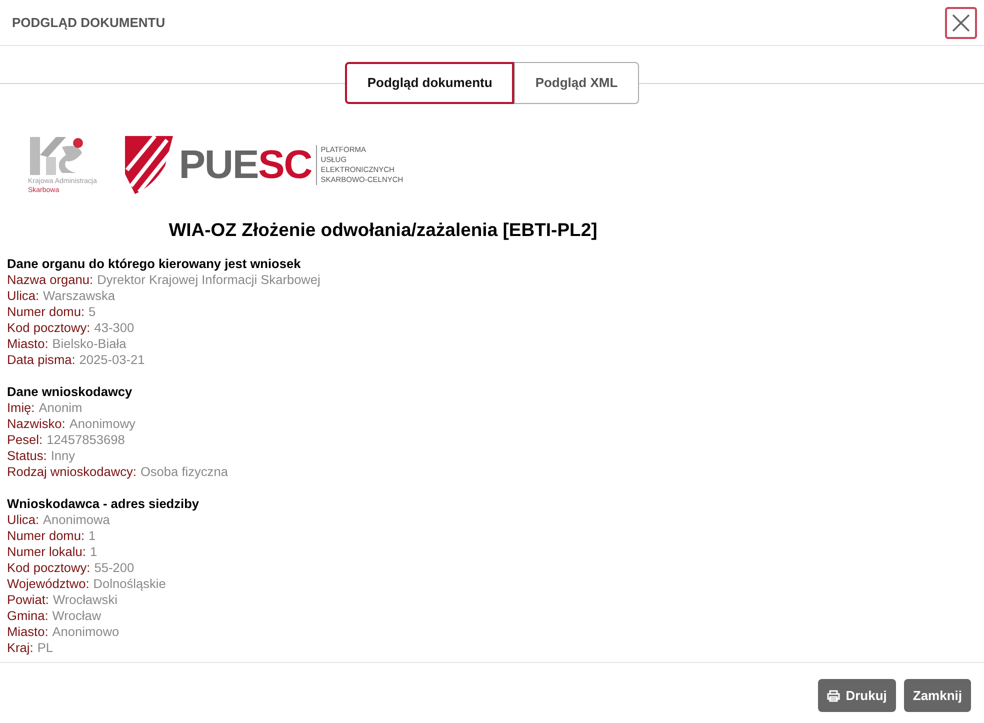  Describe the element at coordinates (833, 696) in the screenshot. I see `printer-icon` at that location.